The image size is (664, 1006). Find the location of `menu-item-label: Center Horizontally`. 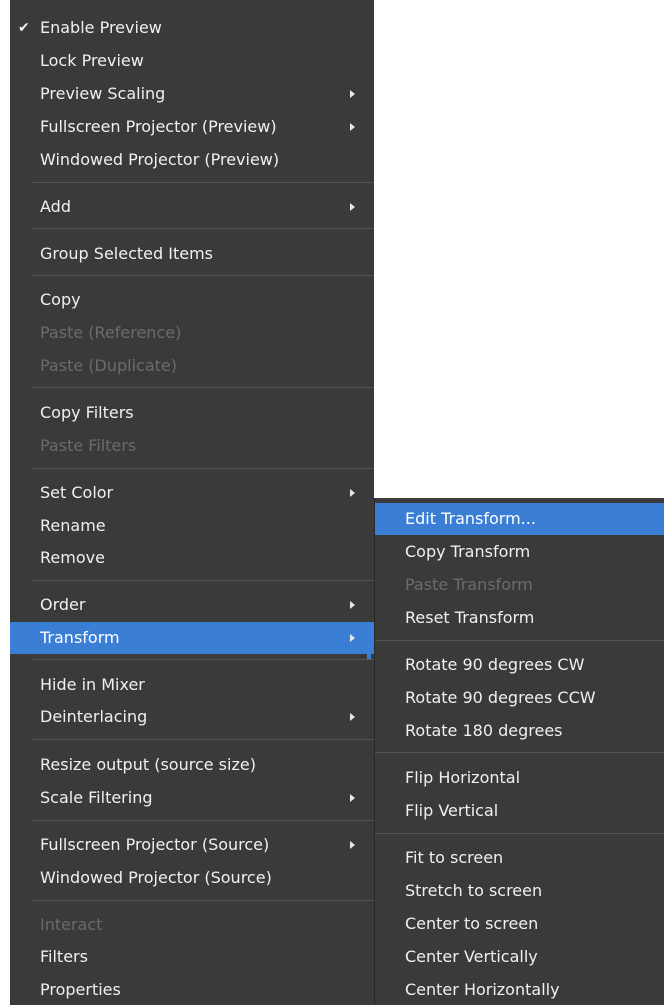

menu-item-label: Center Horizontally is located at coordinates (482, 989).